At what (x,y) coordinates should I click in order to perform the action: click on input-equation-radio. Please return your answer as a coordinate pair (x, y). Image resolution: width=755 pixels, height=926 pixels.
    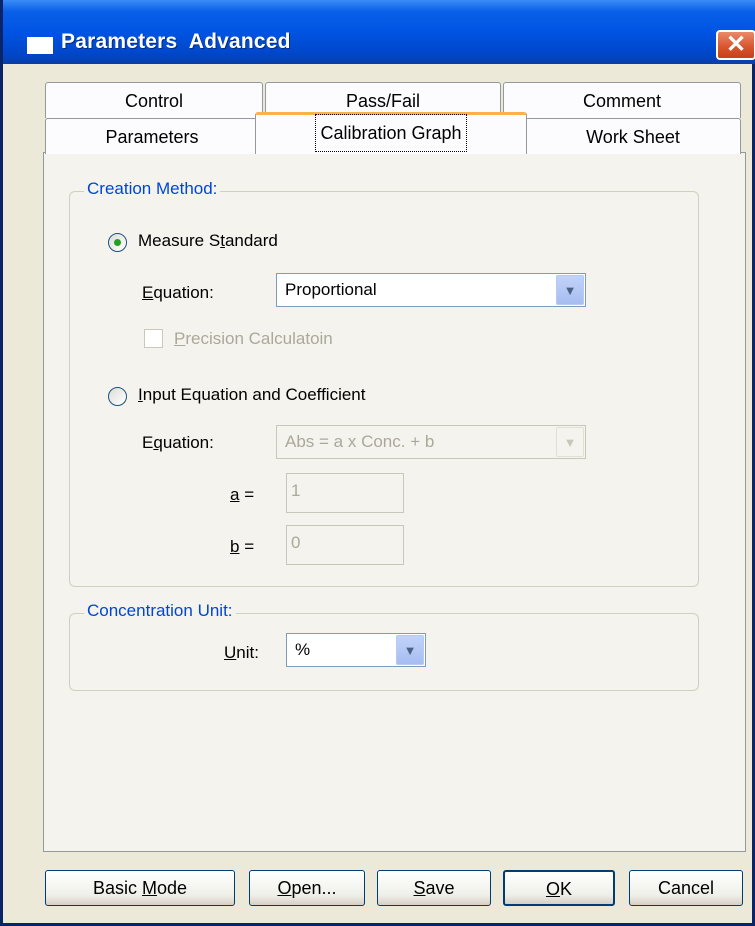
    Looking at the image, I should click on (117, 396).